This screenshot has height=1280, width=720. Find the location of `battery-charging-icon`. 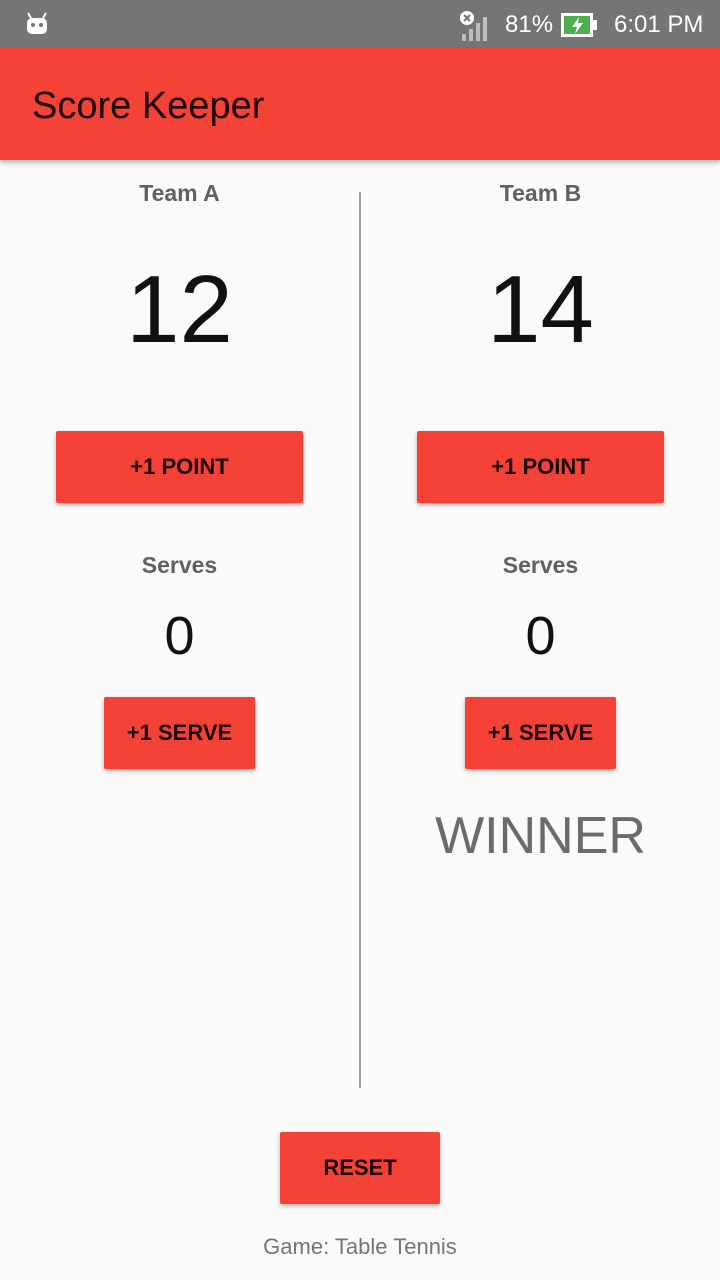

battery-charging-icon is located at coordinates (579, 25).